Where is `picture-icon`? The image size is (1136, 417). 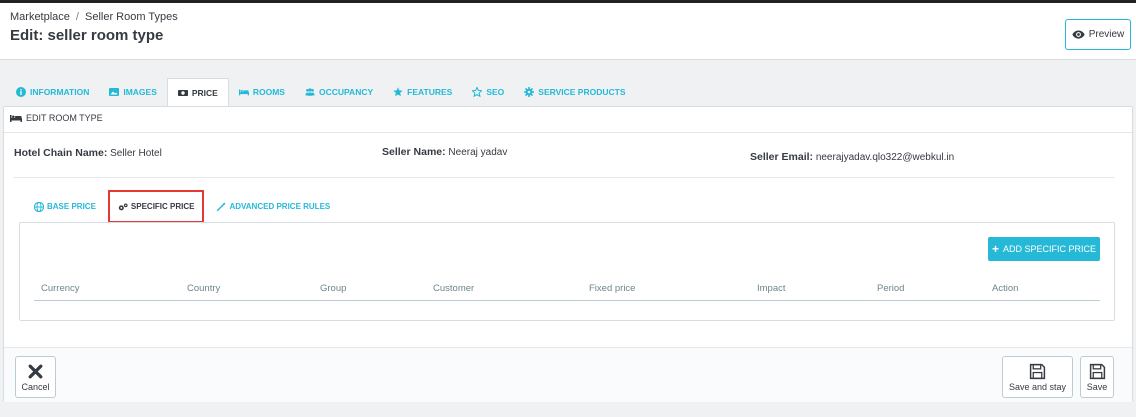
picture-icon is located at coordinates (114, 92).